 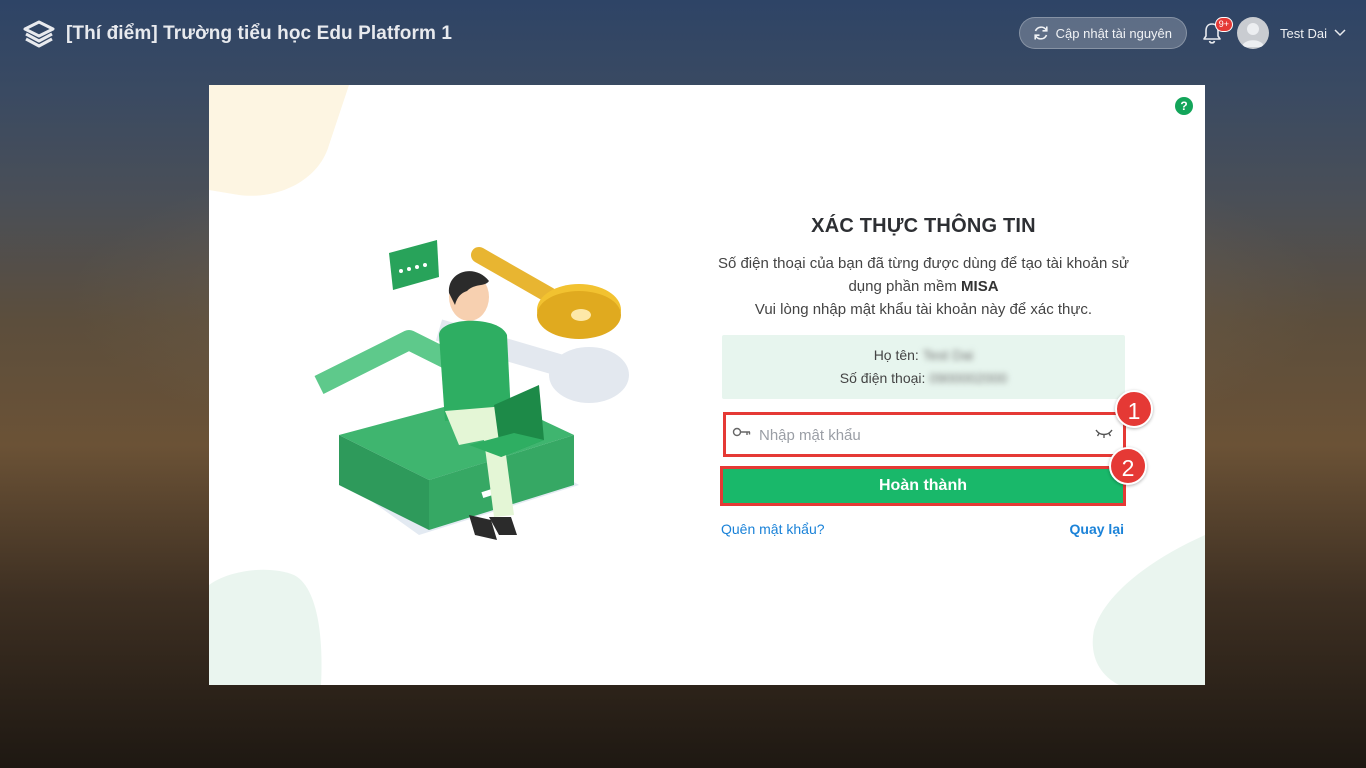 I want to click on step-marker-1: 1, so click(x=1134, y=409).